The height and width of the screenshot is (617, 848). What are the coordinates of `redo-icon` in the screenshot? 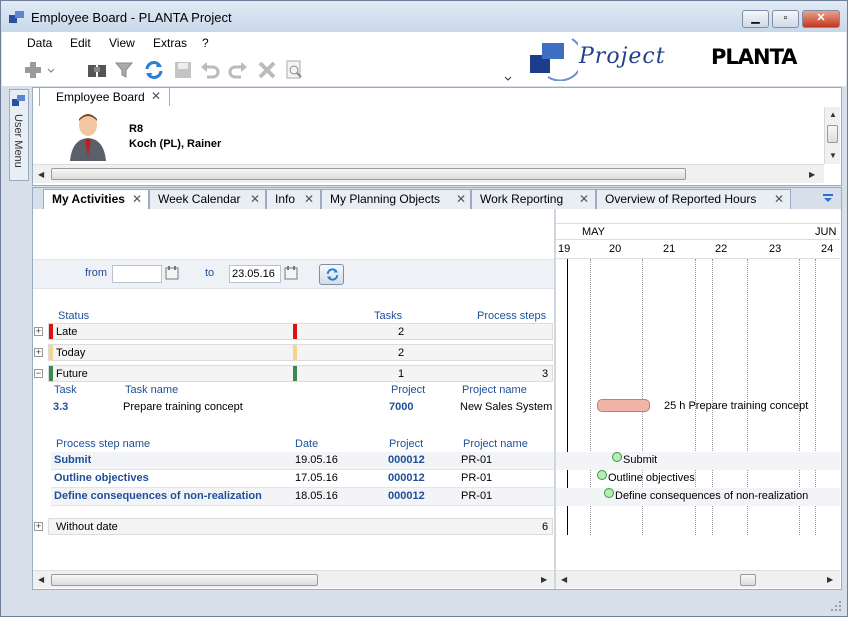 It's located at (238, 70).